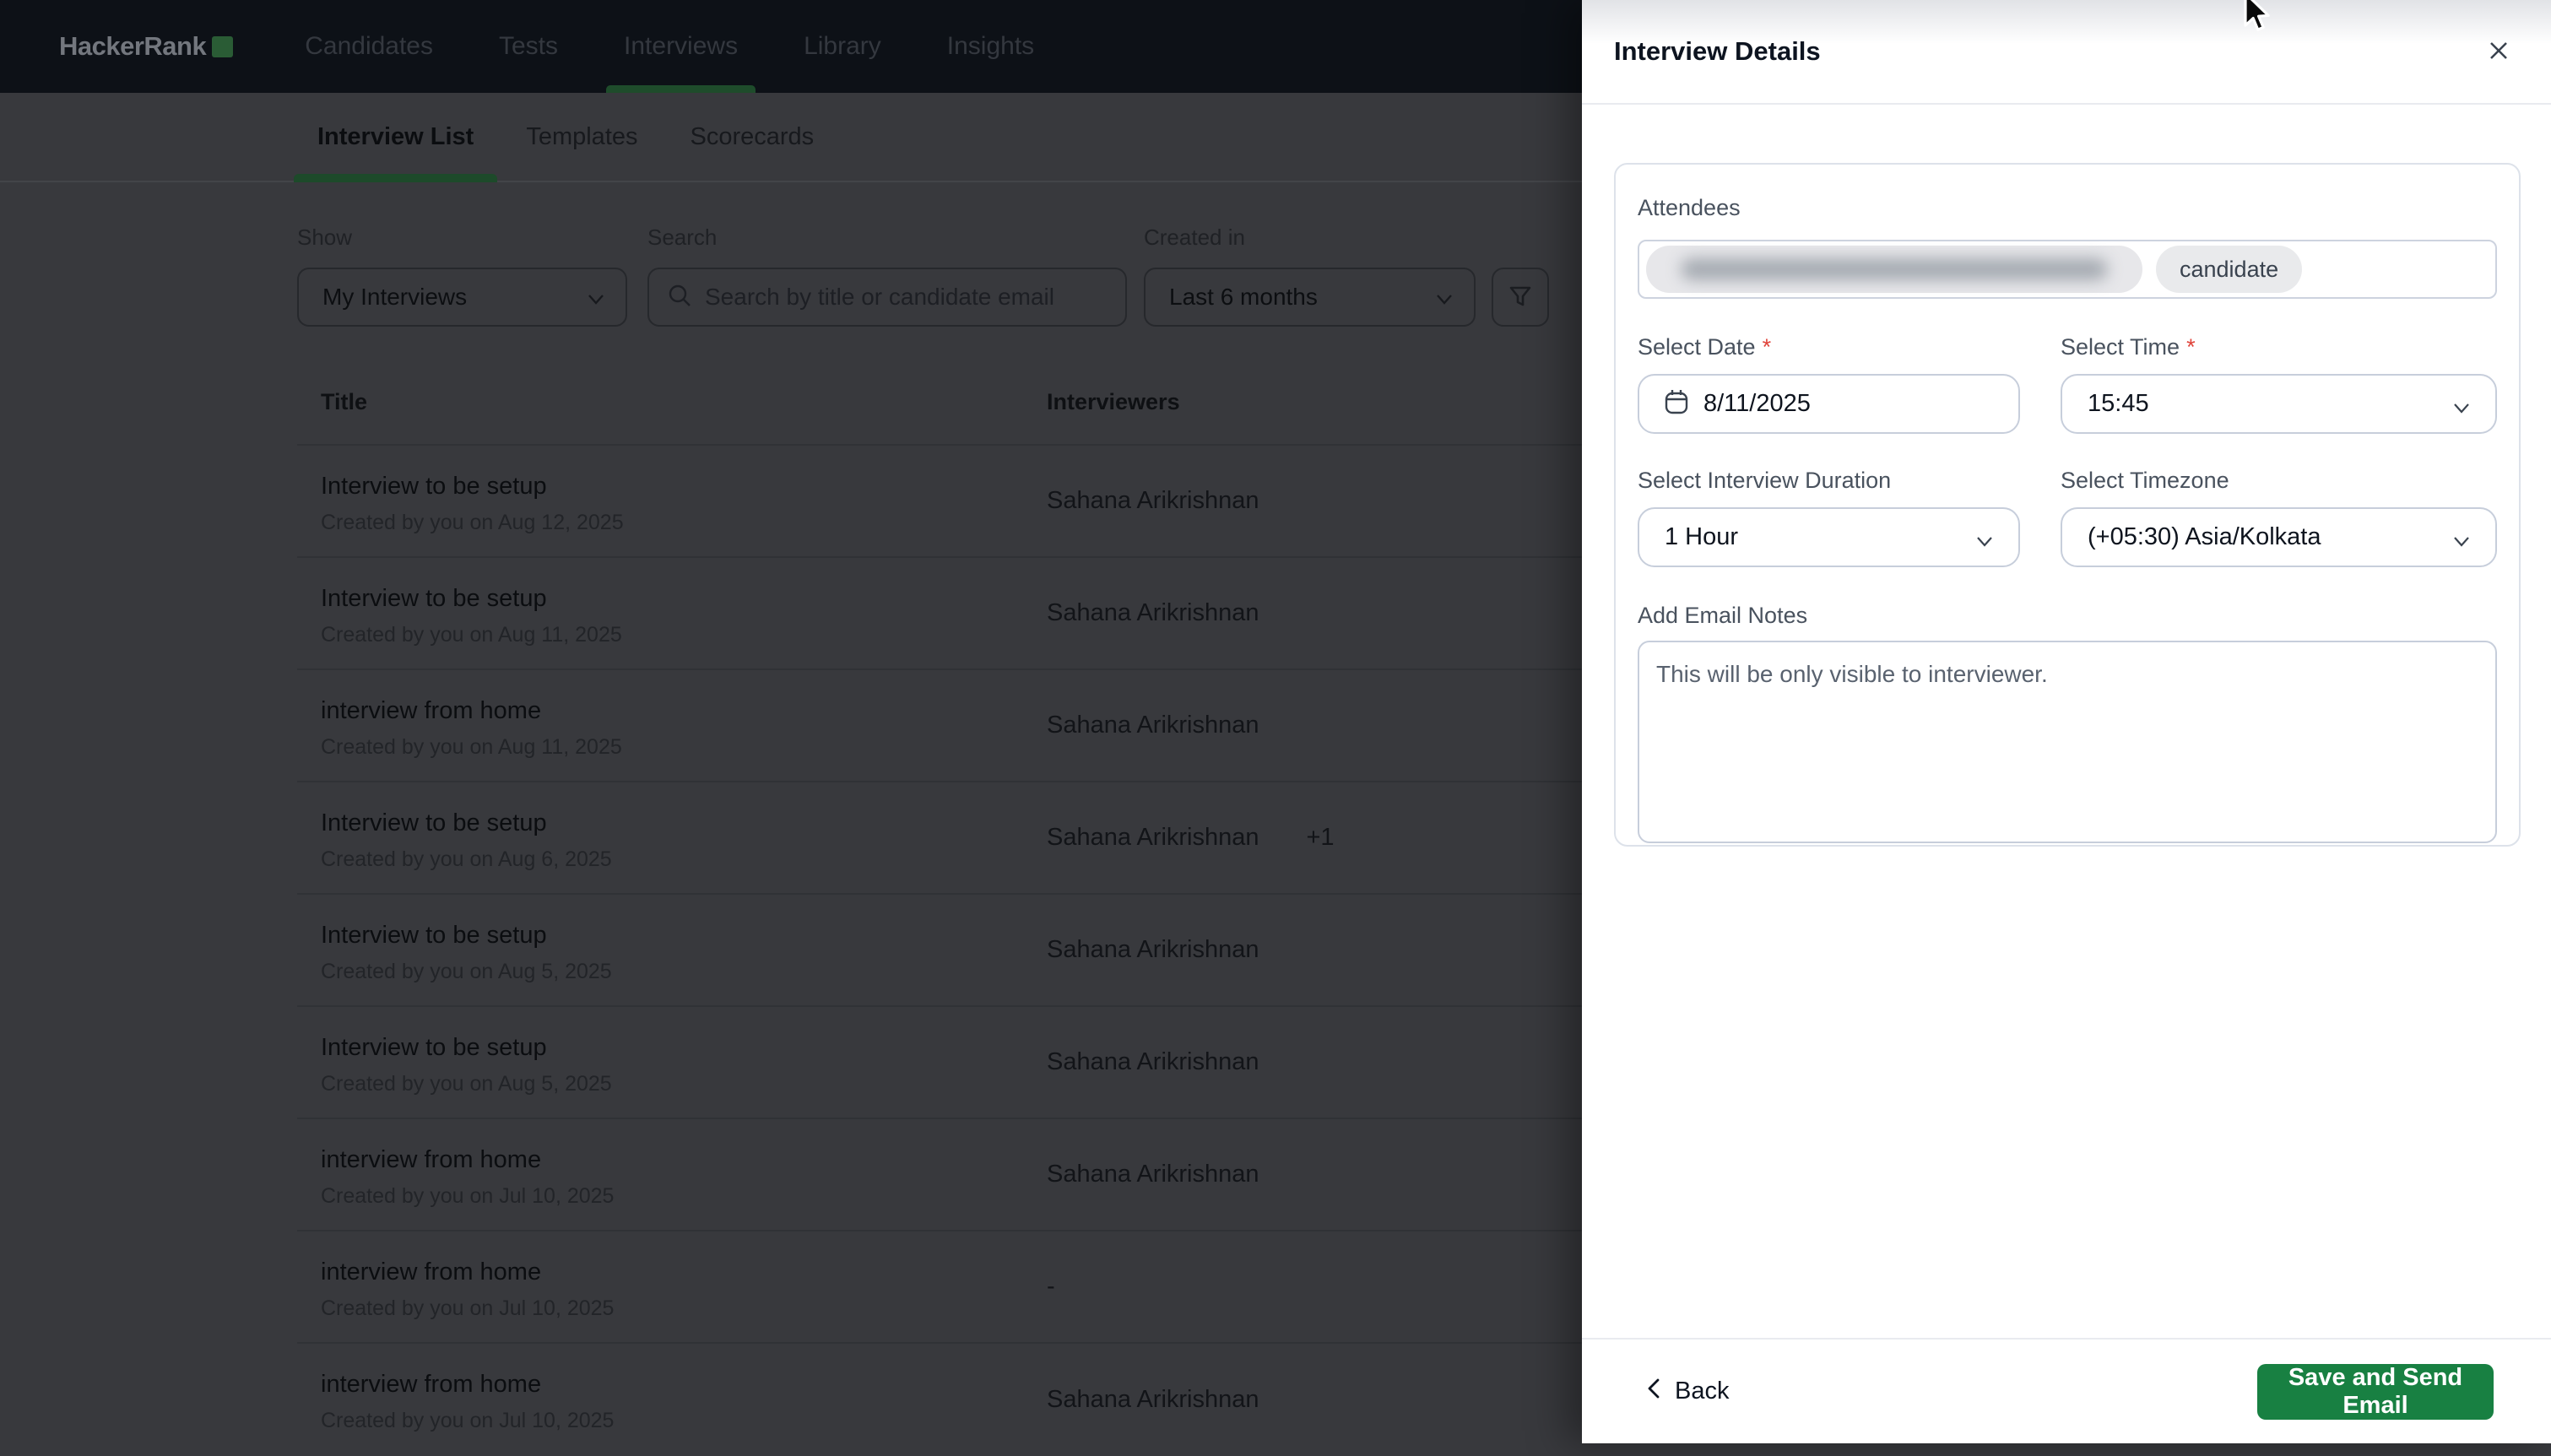  Describe the element at coordinates (1829, 404) in the screenshot. I see `date-input: 8/11/2025` at that location.